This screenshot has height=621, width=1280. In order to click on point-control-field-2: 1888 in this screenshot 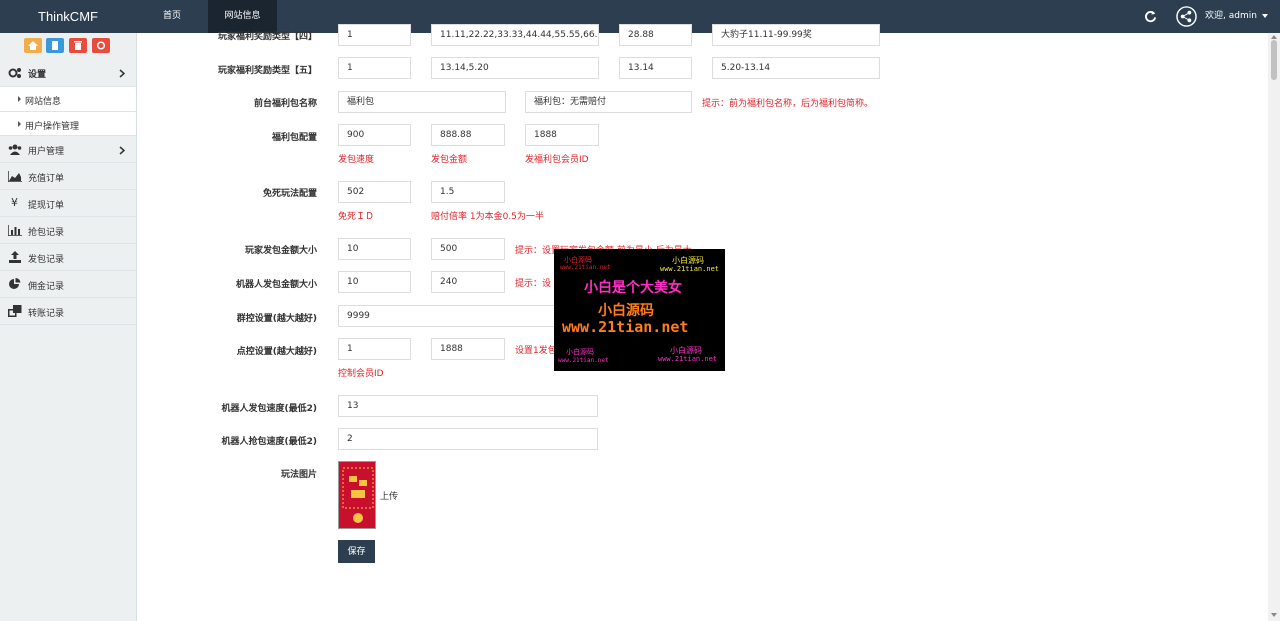, I will do `click(468, 349)`.